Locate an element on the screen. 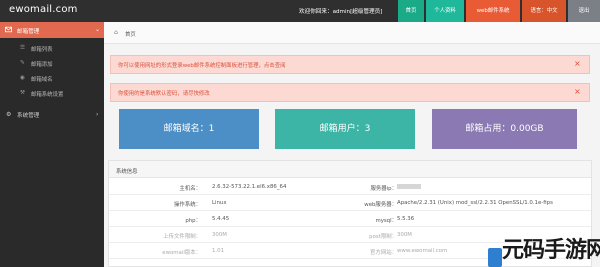 The width and height of the screenshot is (600, 267). sidebar-group-label: 系统管理 is located at coordinates (28, 116).